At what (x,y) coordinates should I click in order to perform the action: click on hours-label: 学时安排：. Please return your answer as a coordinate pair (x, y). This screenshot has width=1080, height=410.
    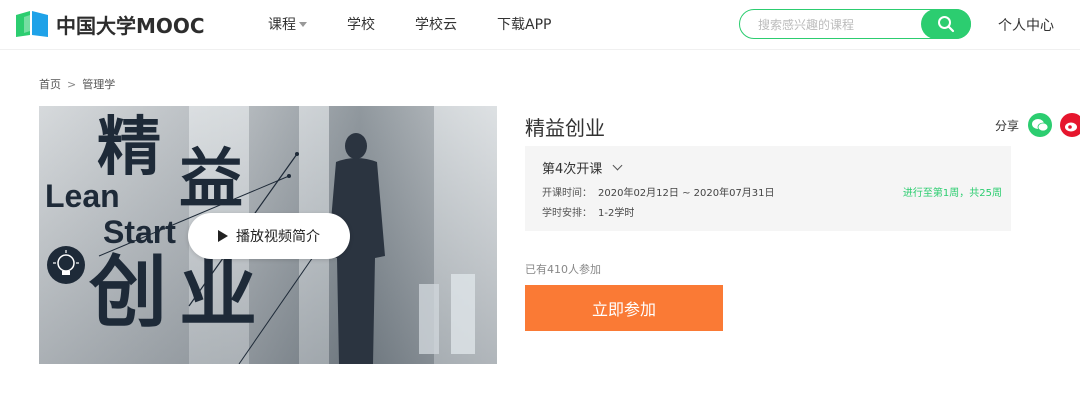
    Looking at the image, I should click on (567, 213).